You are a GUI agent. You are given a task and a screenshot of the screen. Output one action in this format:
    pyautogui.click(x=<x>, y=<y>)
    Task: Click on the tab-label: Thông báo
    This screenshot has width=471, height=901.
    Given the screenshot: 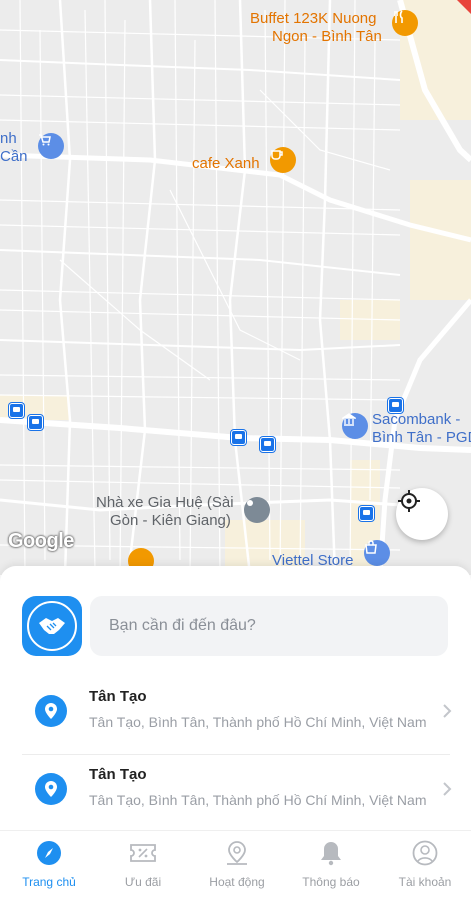 What is the action you would take?
    pyautogui.click(x=331, y=882)
    